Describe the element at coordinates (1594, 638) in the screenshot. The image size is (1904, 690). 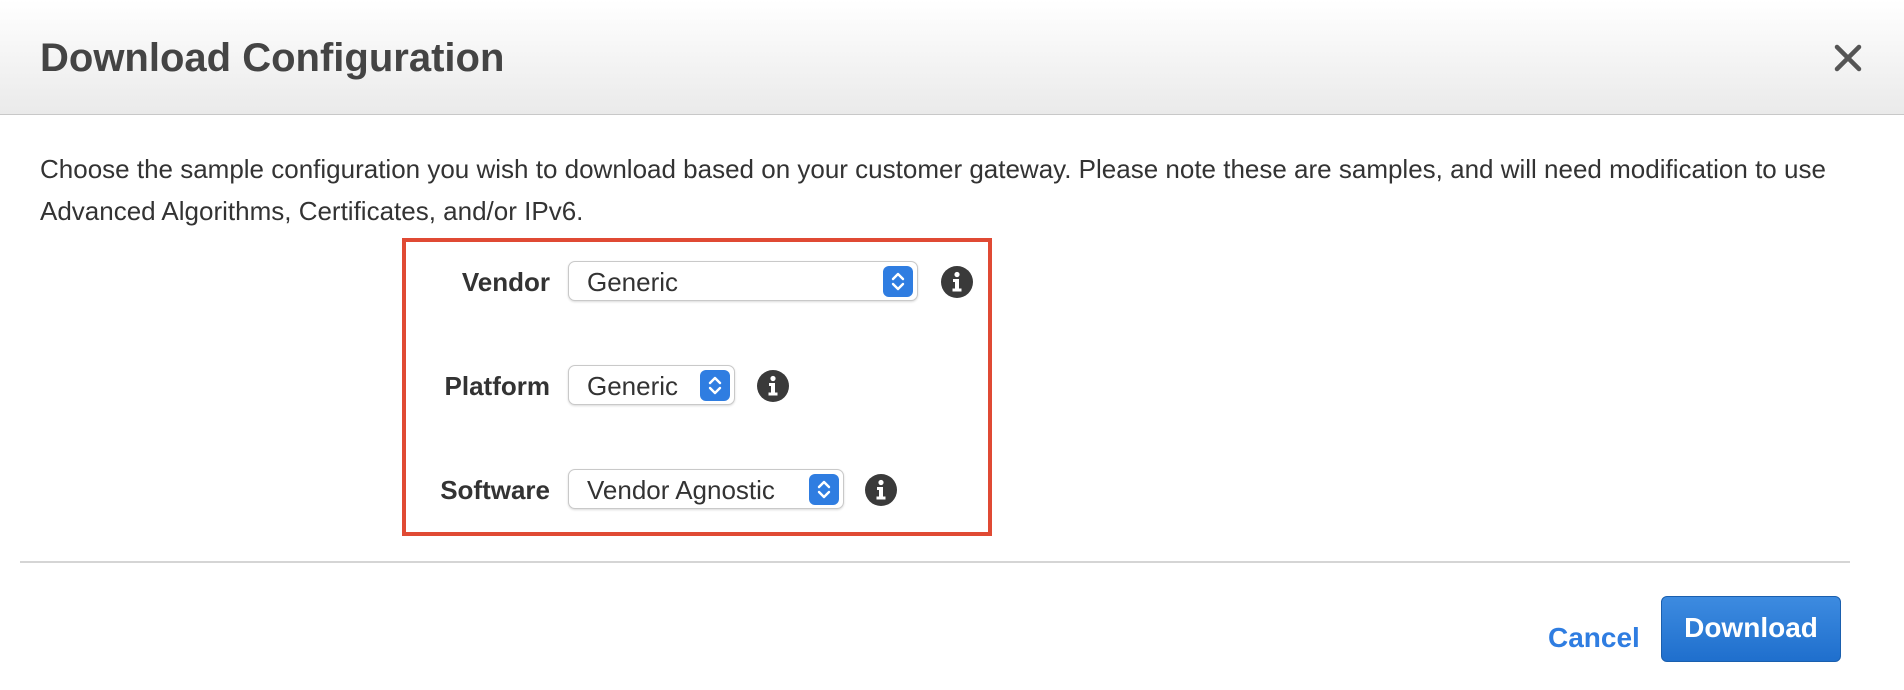
I see `cancel-button: Cancel` at that location.